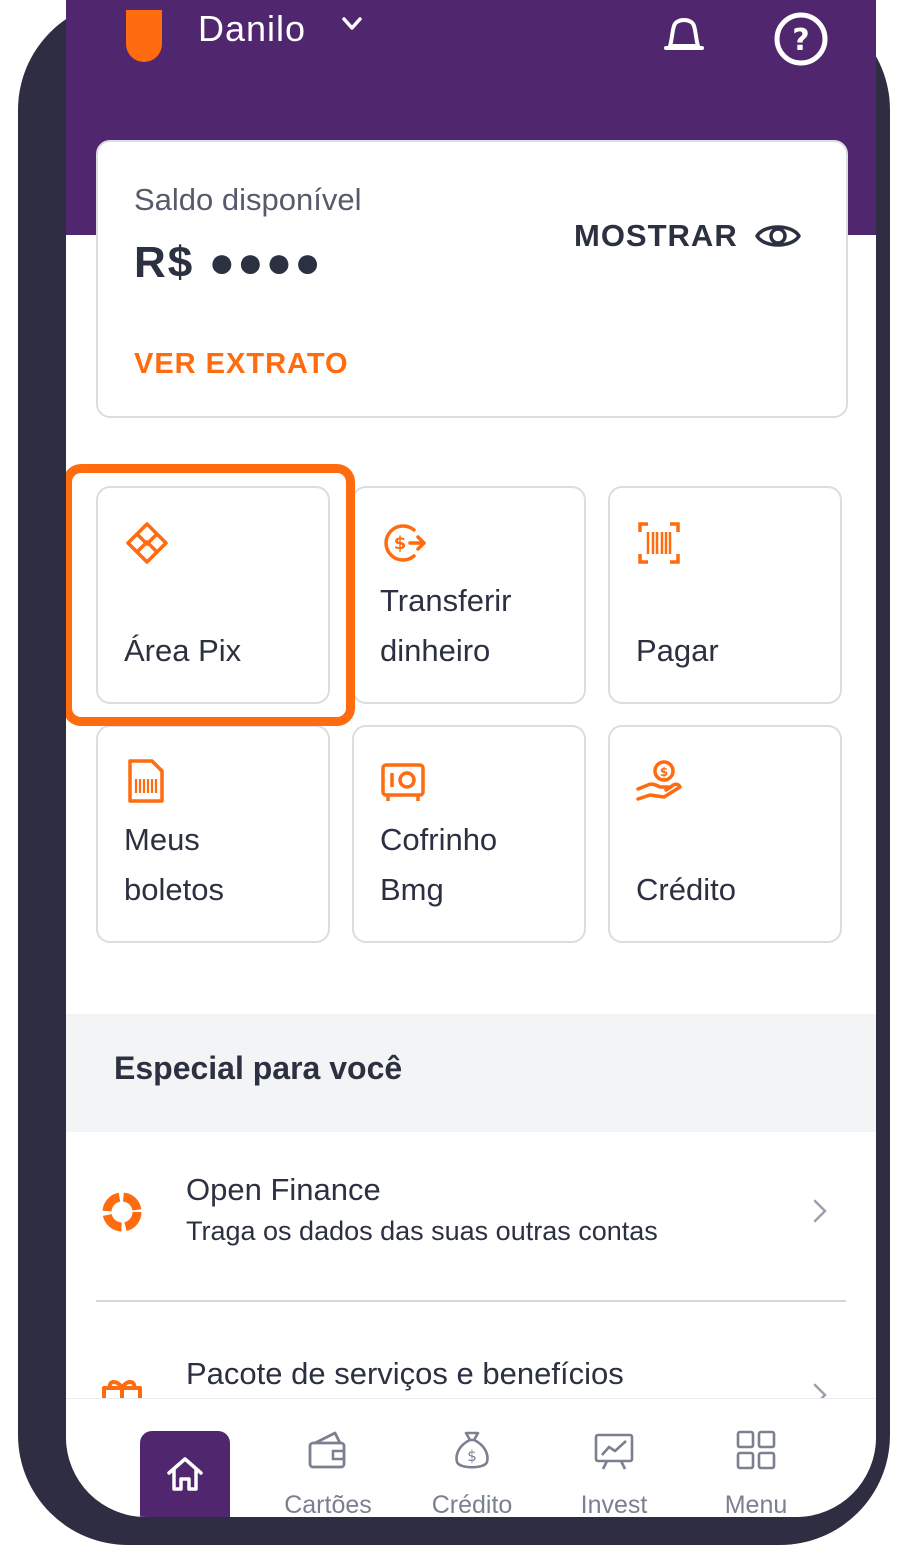  What do you see at coordinates (725, 595) in the screenshot?
I see `tile-pay: Pagar` at bounding box center [725, 595].